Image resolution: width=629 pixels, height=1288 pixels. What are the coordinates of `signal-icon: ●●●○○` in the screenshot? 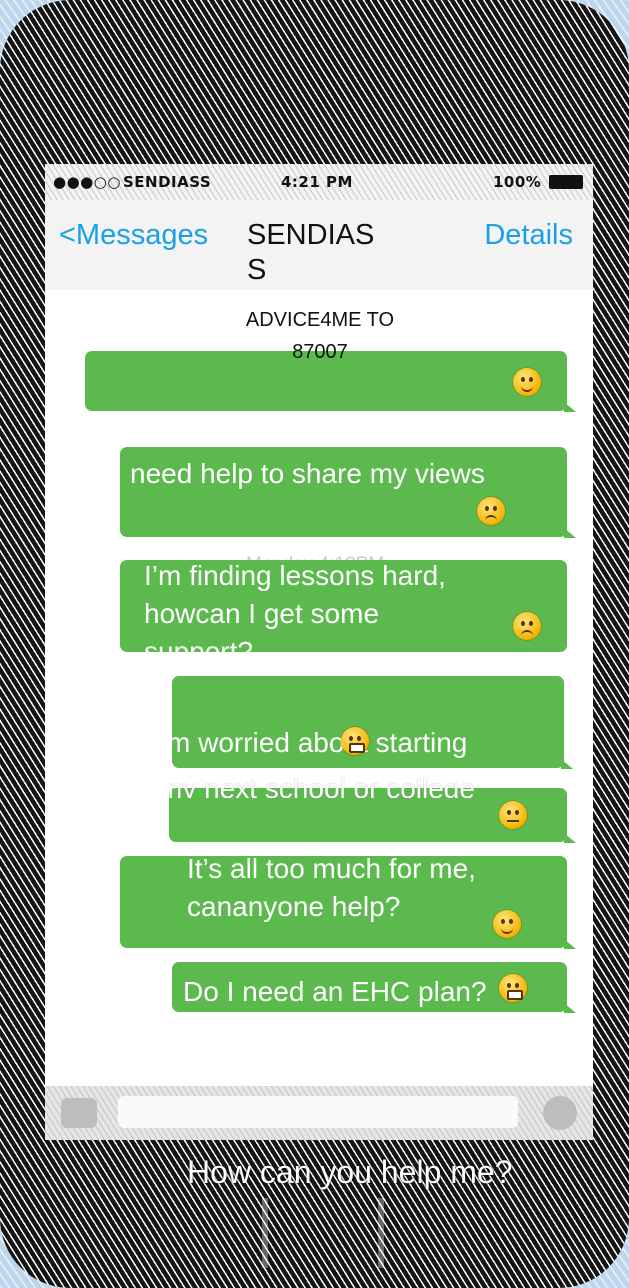 It's located at (87, 182).